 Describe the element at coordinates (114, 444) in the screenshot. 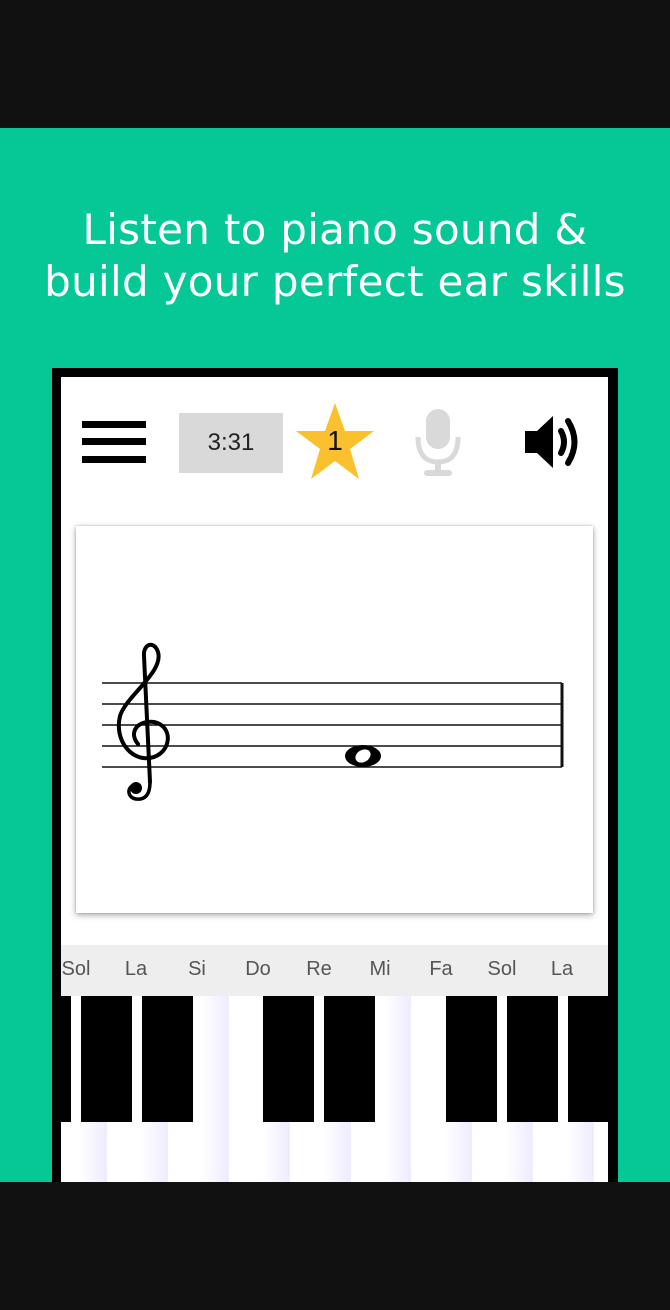

I see `hamburger-menu-icon` at that location.